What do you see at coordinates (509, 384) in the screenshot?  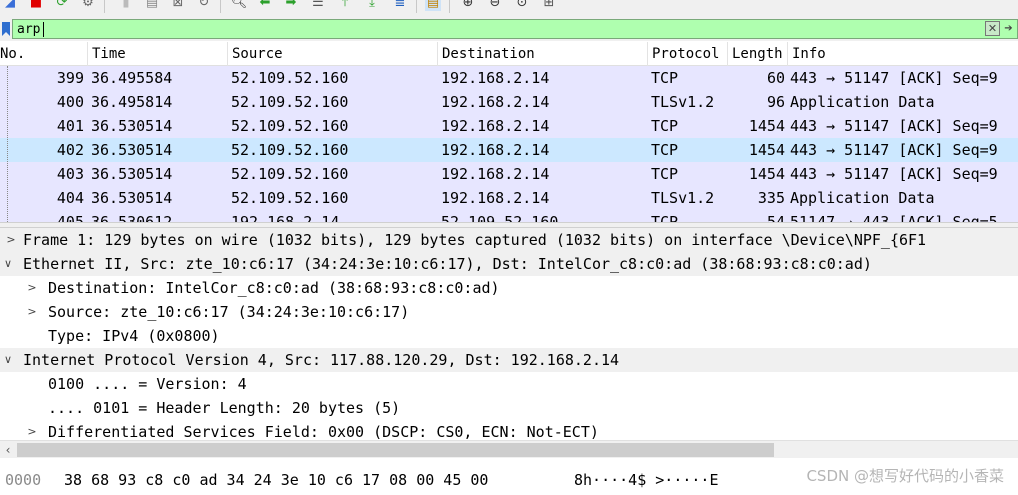 I see `detail-row-version: 0100 .... = Version: 4` at bounding box center [509, 384].